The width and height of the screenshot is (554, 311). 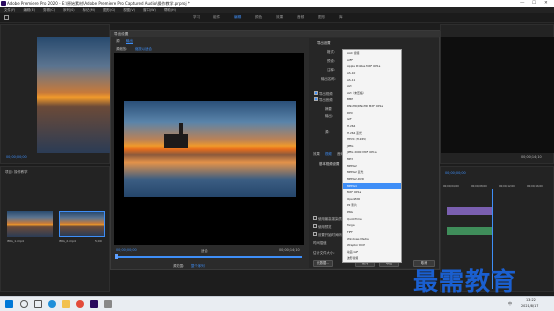 I want to click on maximize-button: ☐, so click(x=534, y=3).